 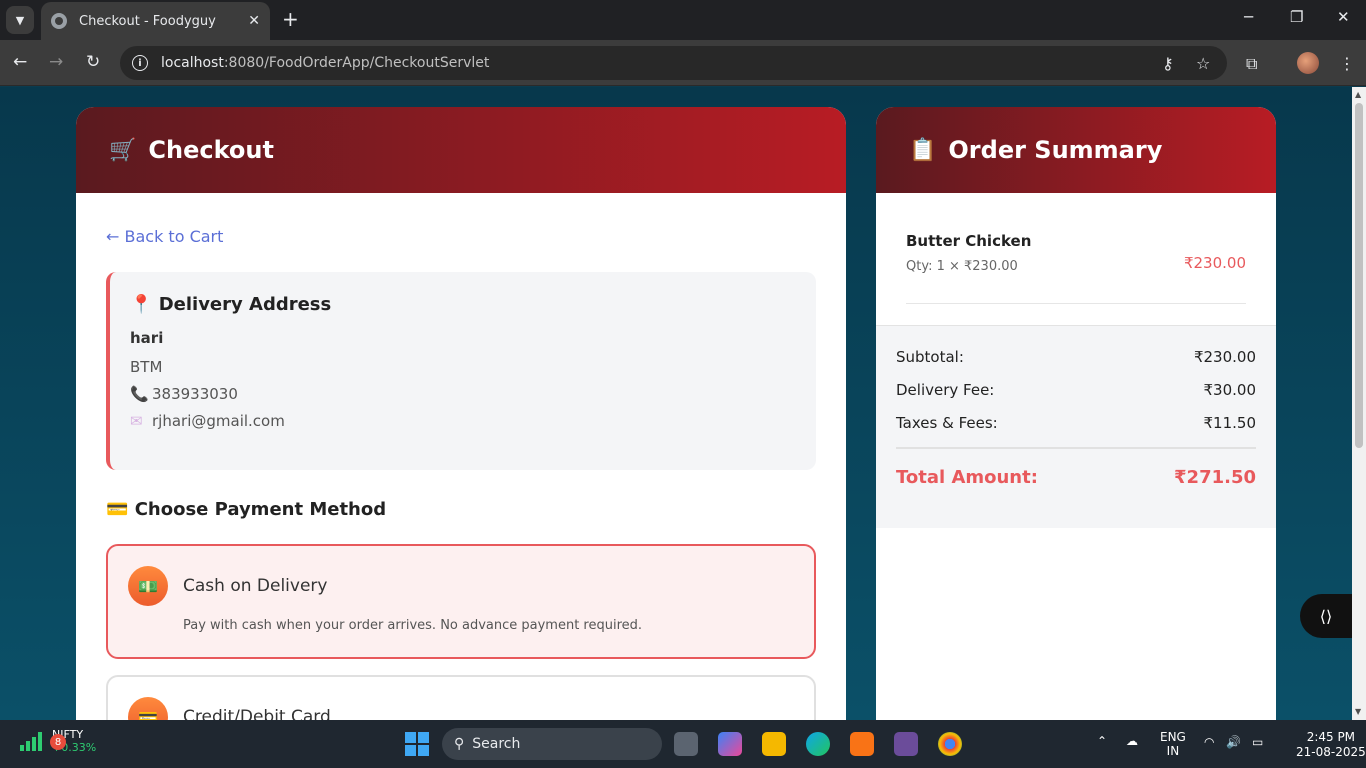 What do you see at coordinates (139, 394) in the screenshot?
I see `phone-icon: 📞` at bounding box center [139, 394].